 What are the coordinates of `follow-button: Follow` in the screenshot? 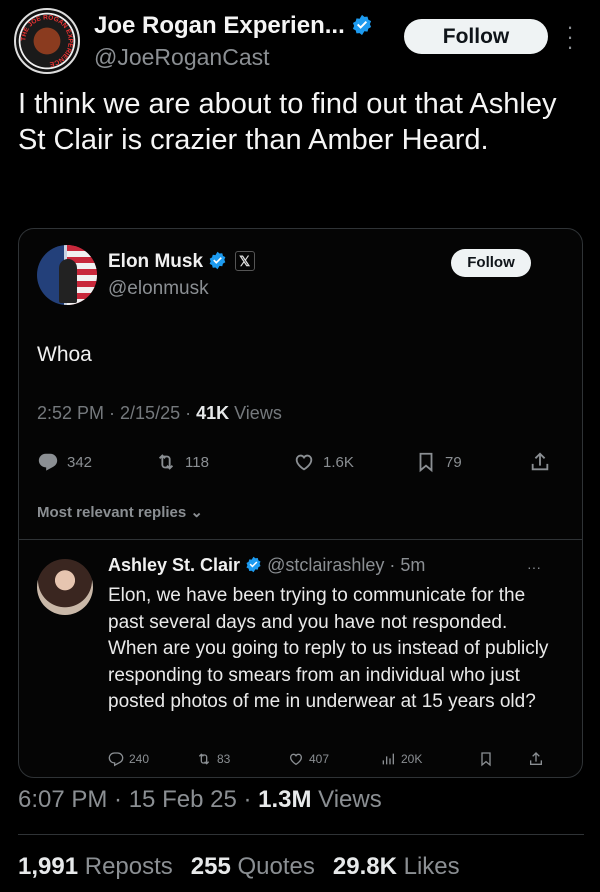 It's located at (476, 36).